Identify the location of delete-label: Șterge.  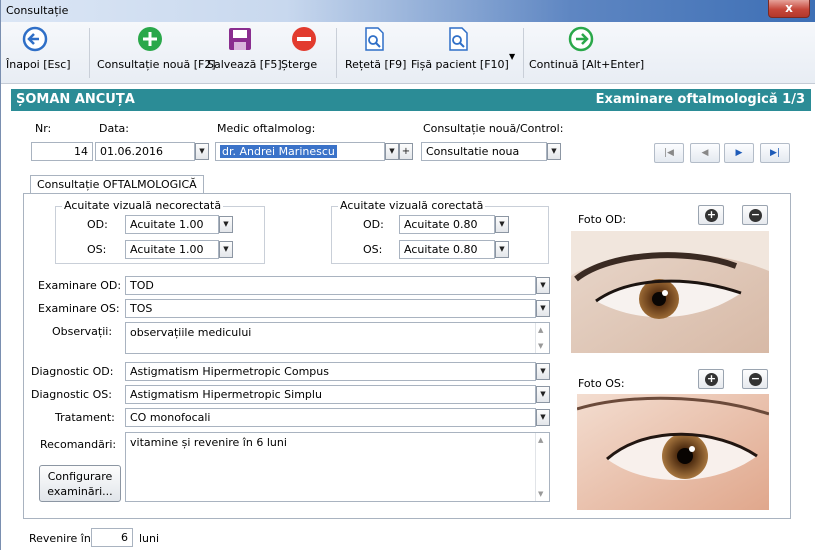
(299, 64).